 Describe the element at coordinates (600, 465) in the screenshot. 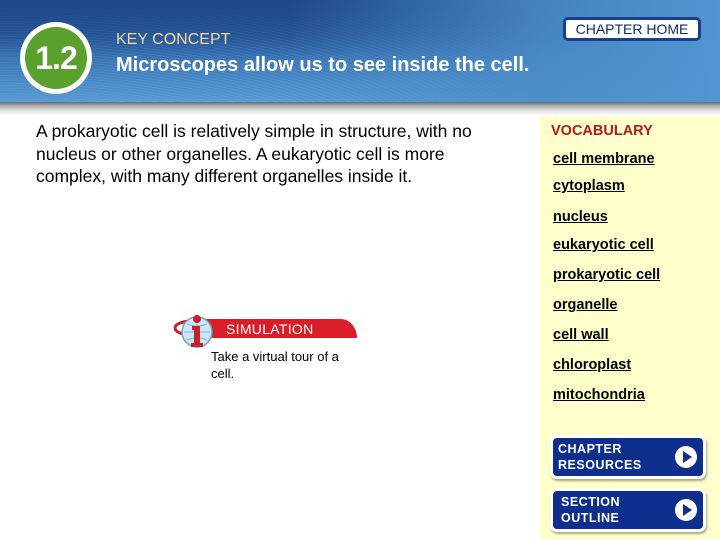

I see `chapter-resources-label-line2: RESOURCES` at that location.